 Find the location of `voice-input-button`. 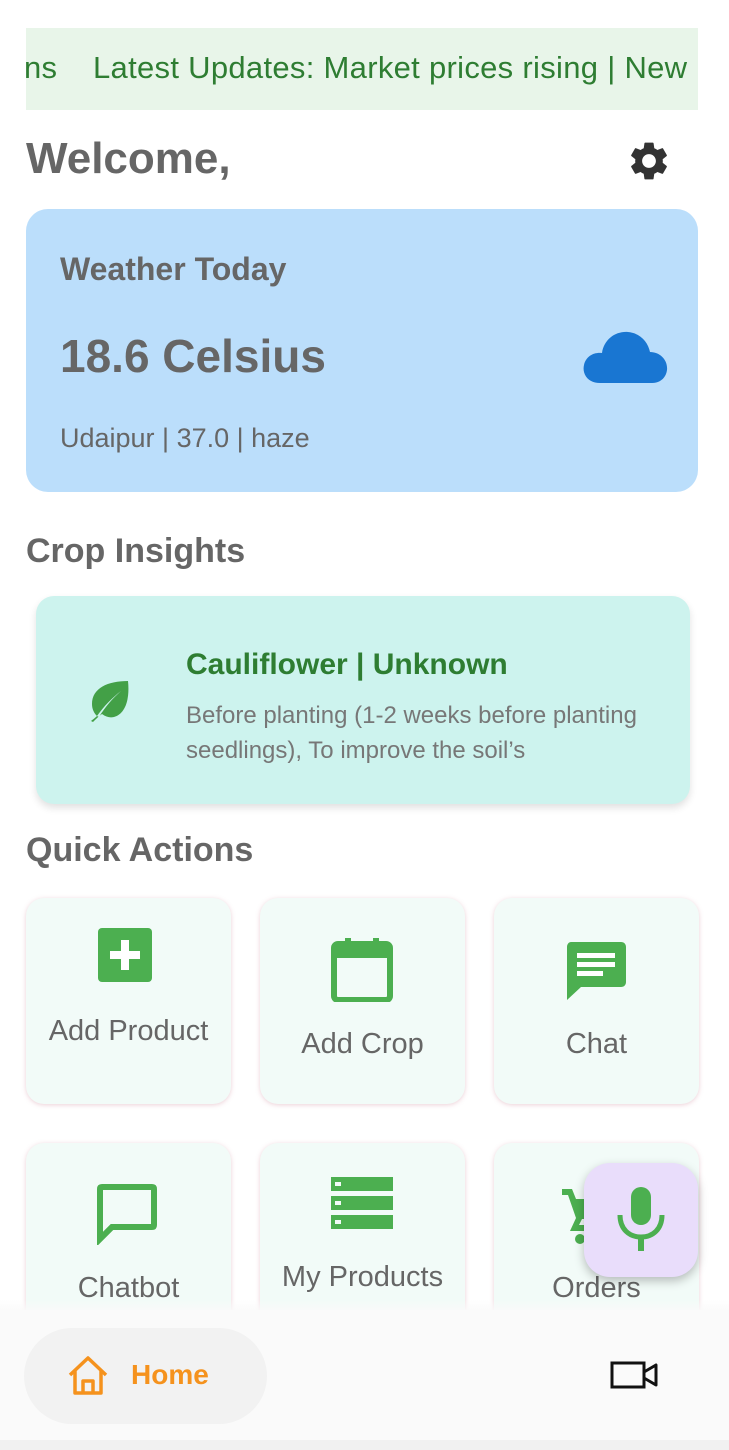

voice-input-button is located at coordinates (641, 1220).